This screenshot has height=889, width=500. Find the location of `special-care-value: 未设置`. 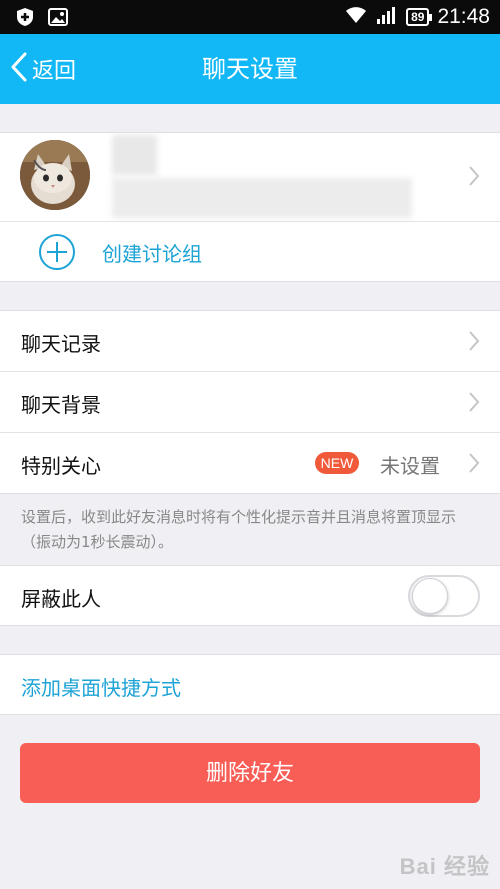

special-care-value: 未设置 is located at coordinates (410, 466).